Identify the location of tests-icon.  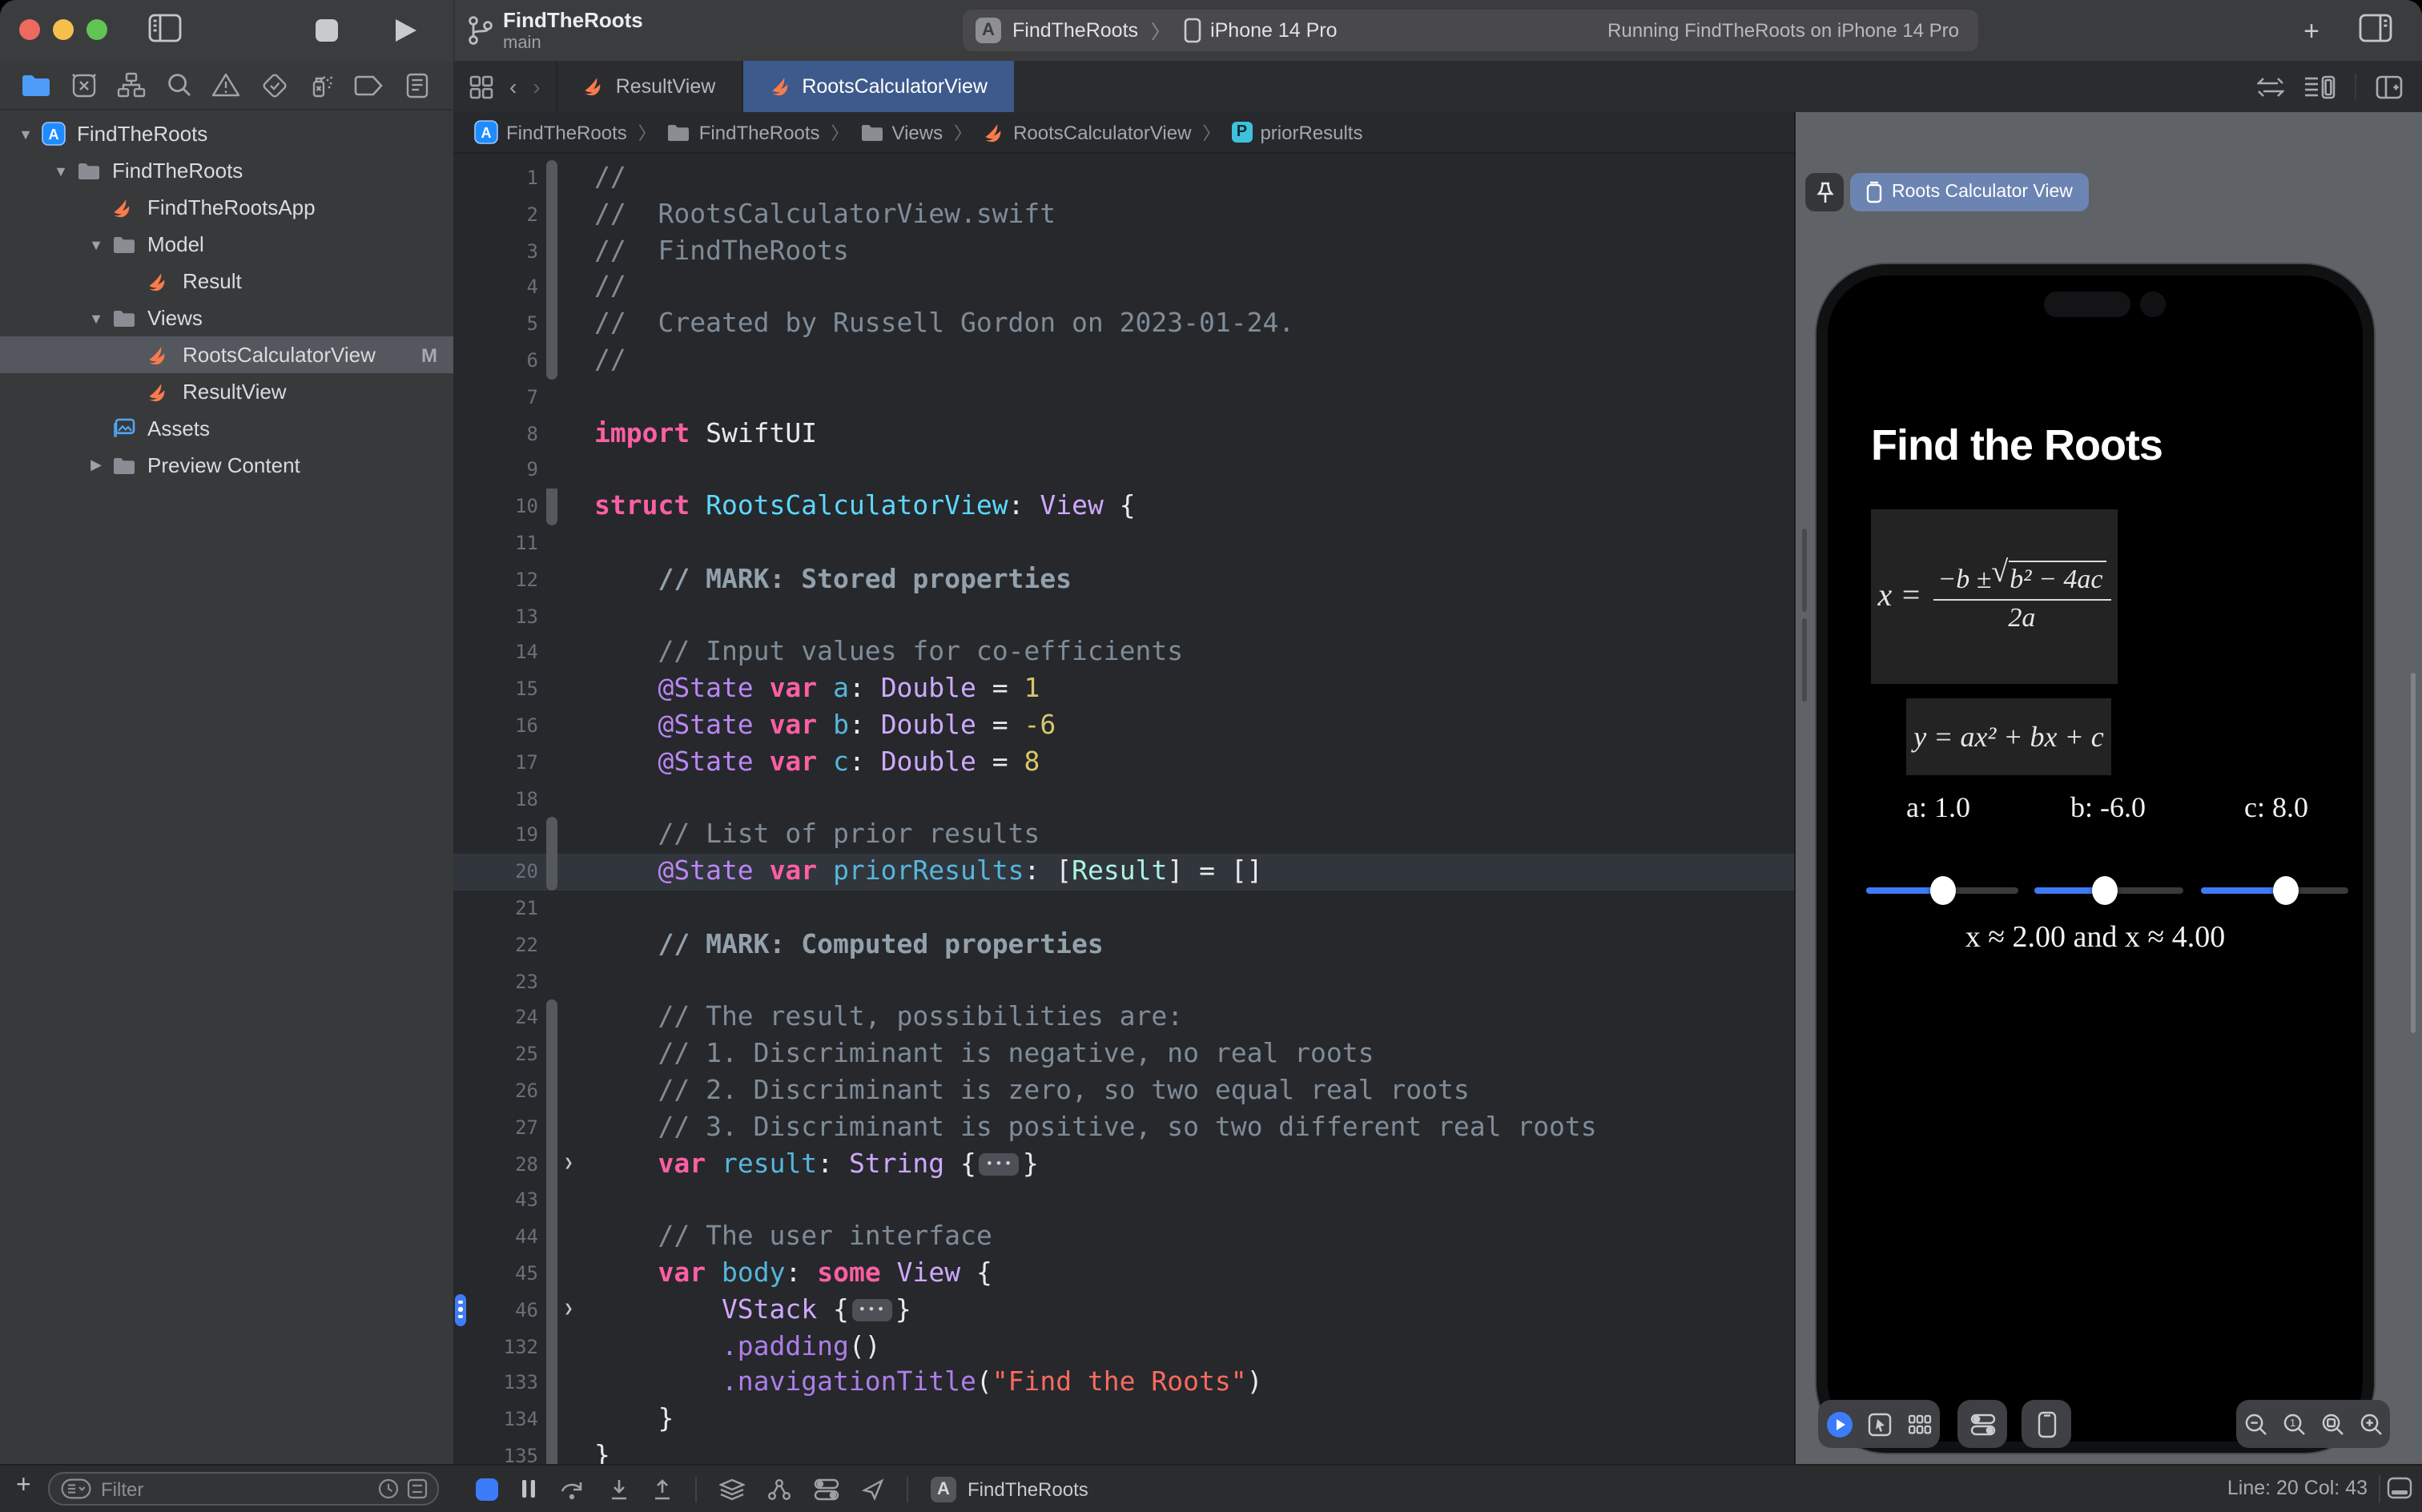
(274, 85).